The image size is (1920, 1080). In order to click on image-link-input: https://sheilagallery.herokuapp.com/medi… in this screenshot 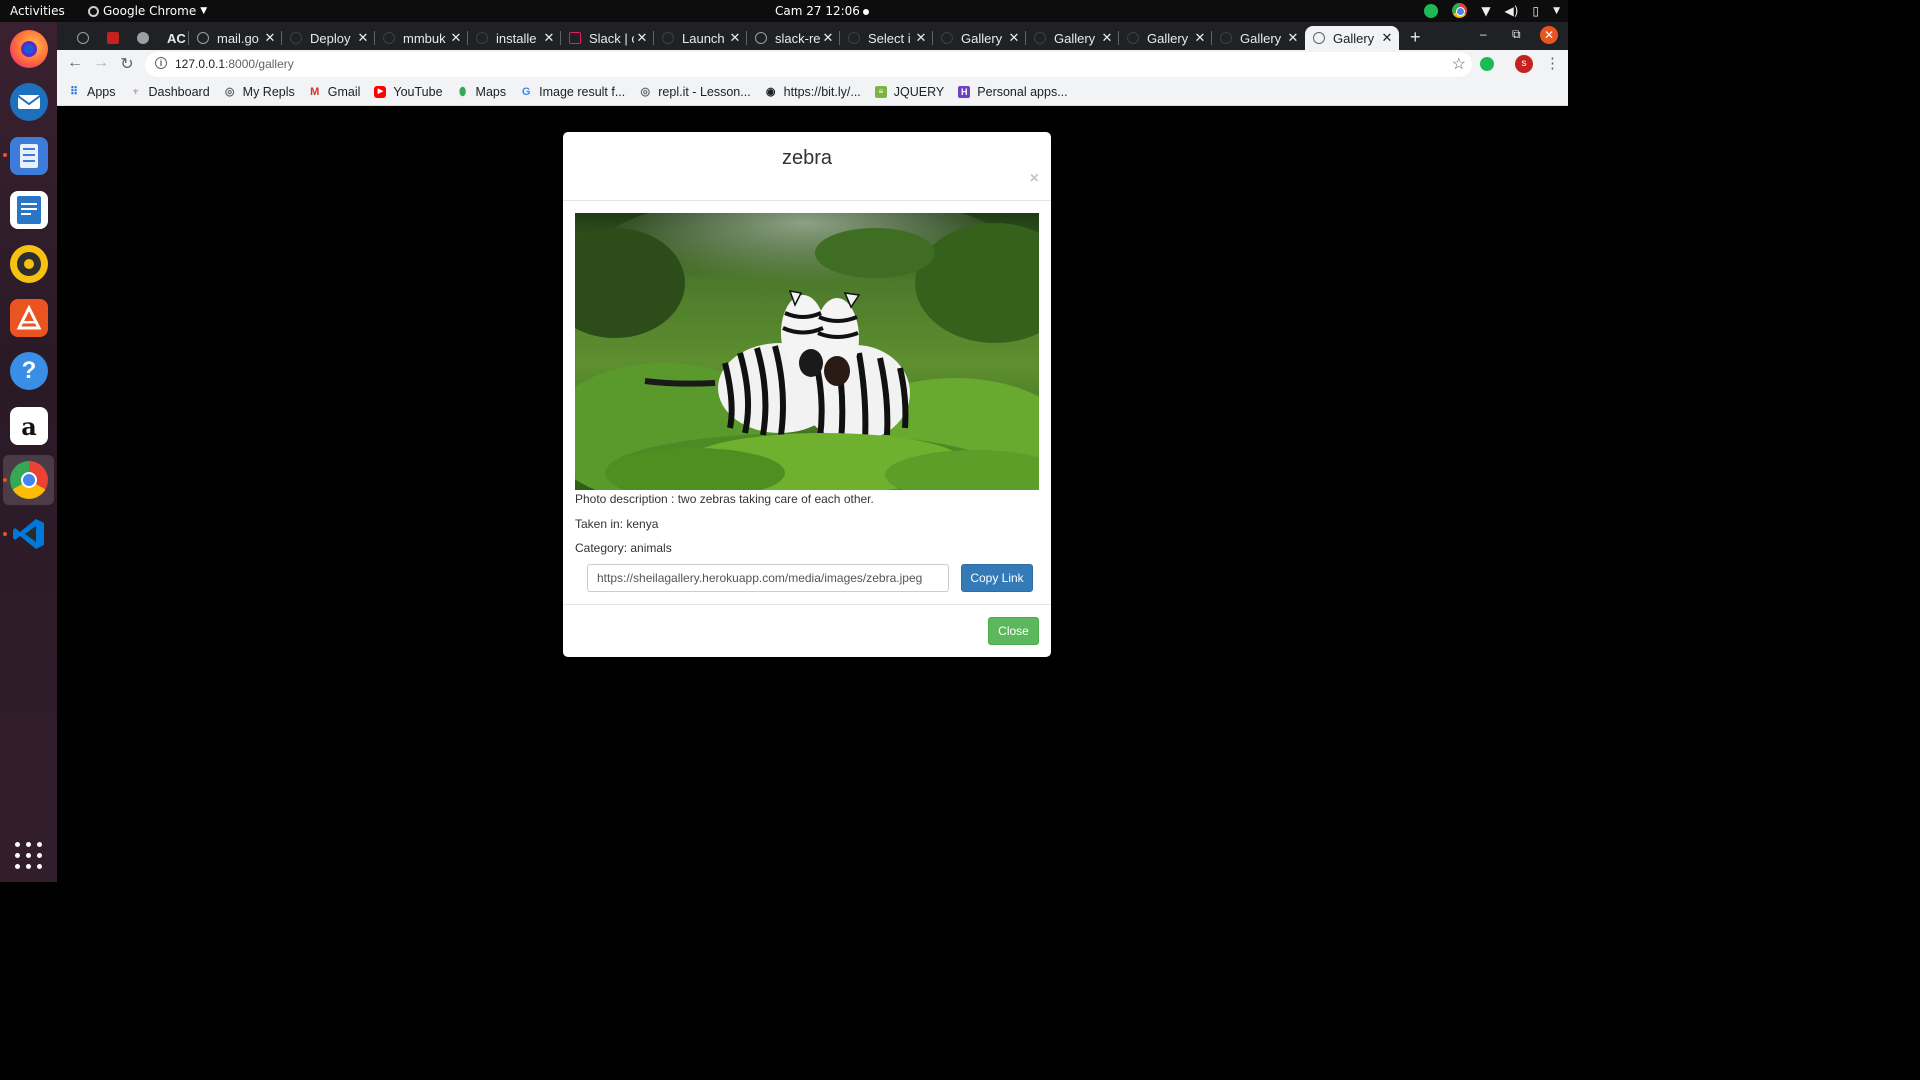, I will do `click(768, 578)`.